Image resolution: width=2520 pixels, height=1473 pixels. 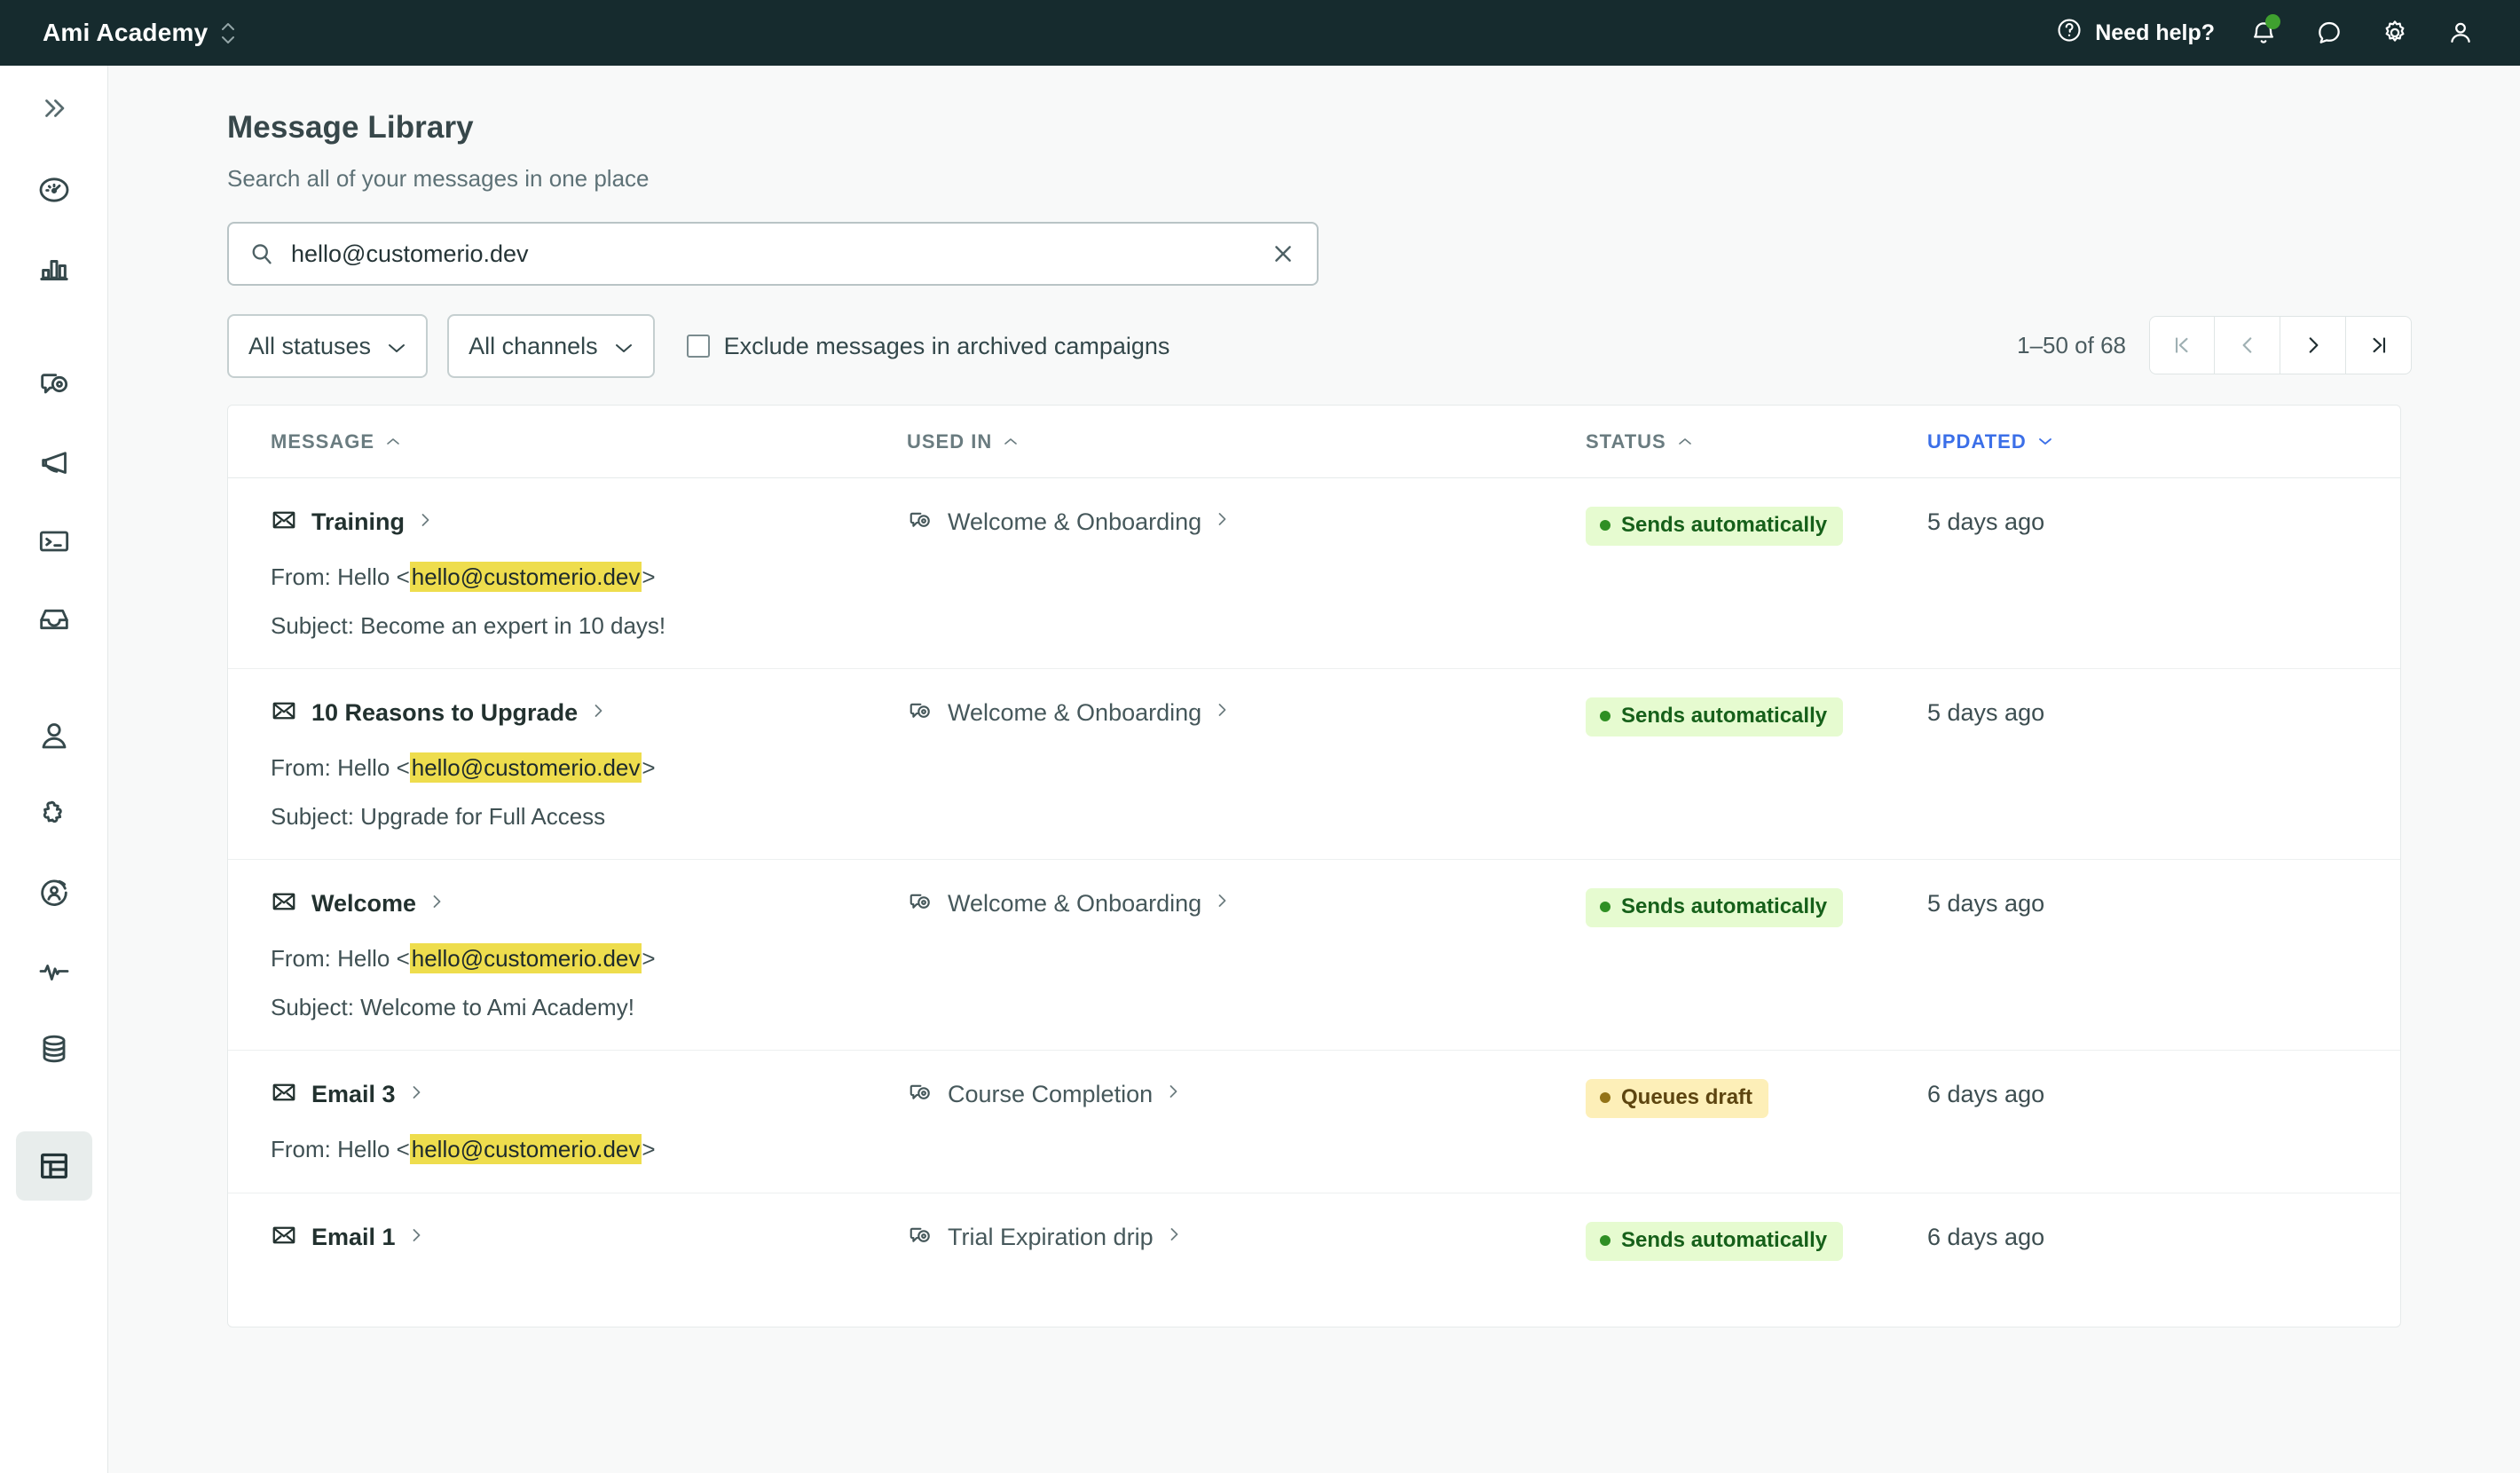 What do you see at coordinates (350, 128) in the screenshot?
I see `page-title: Message Library` at bounding box center [350, 128].